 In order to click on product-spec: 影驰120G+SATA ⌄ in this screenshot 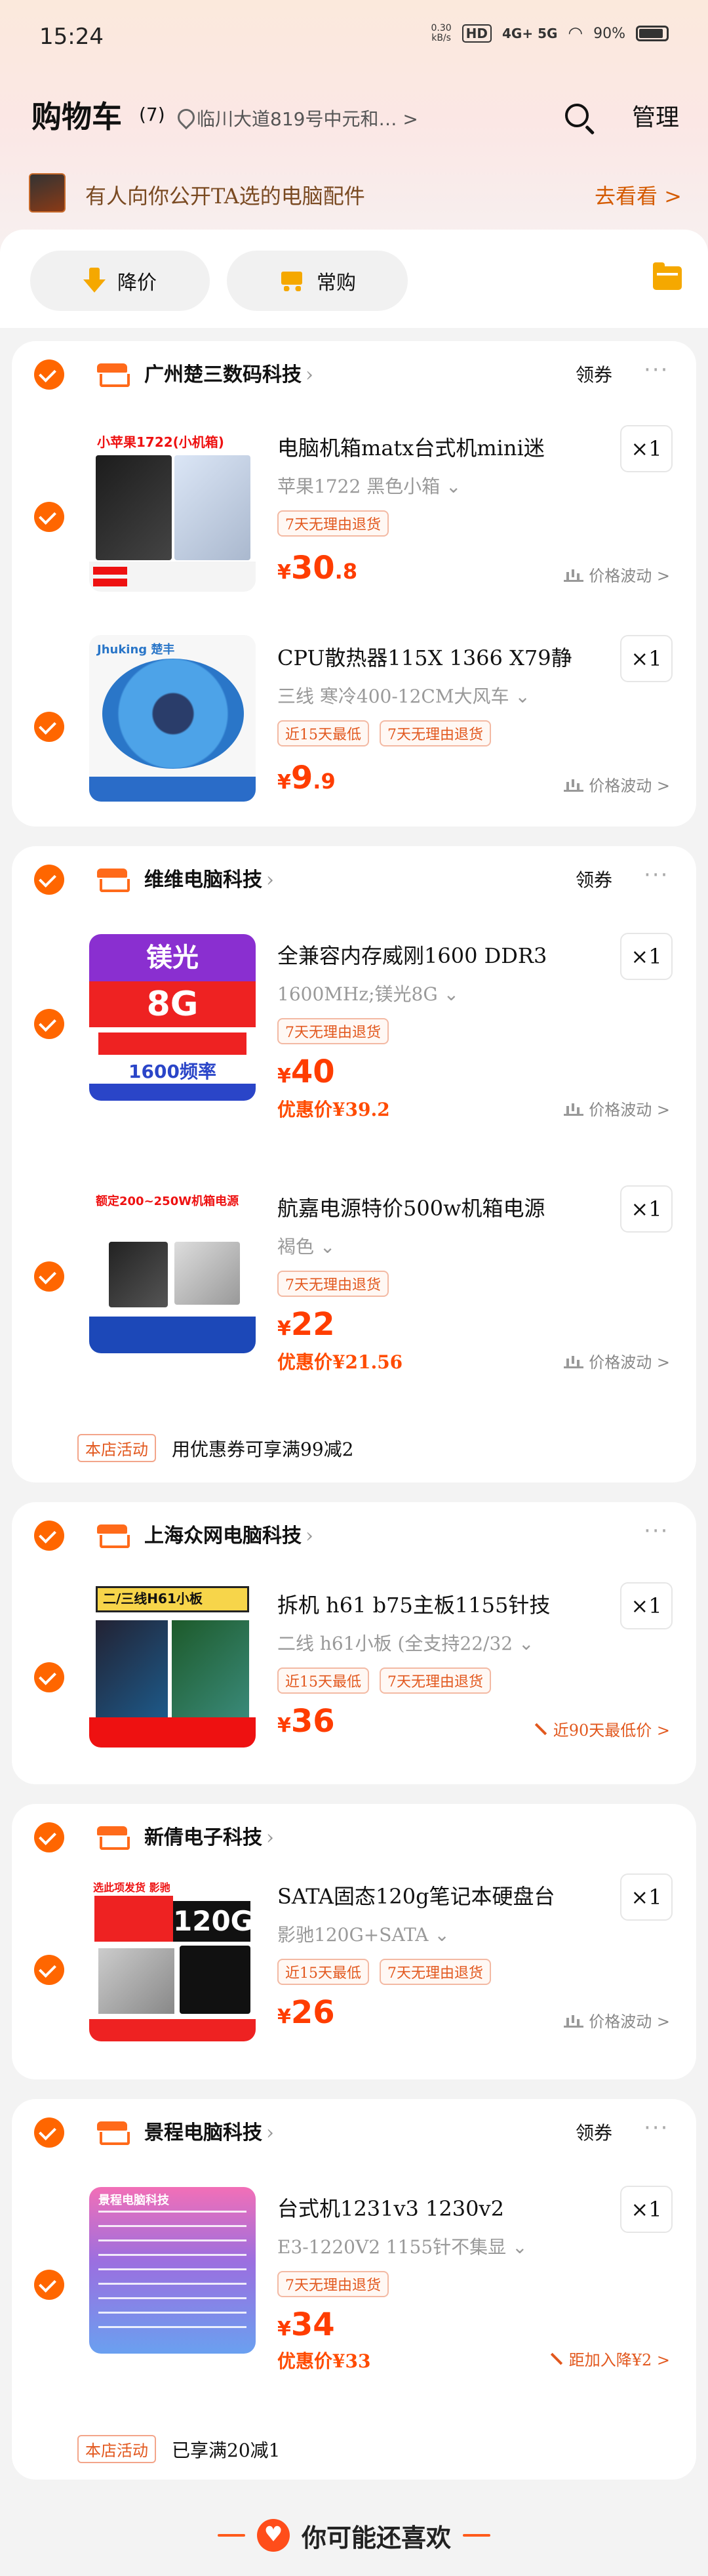, I will do `click(363, 1934)`.